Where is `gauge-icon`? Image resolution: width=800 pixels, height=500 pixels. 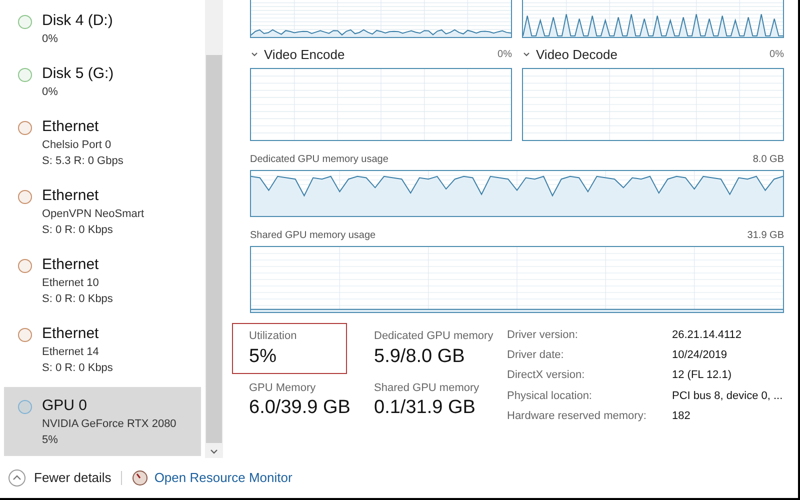 gauge-icon is located at coordinates (140, 478).